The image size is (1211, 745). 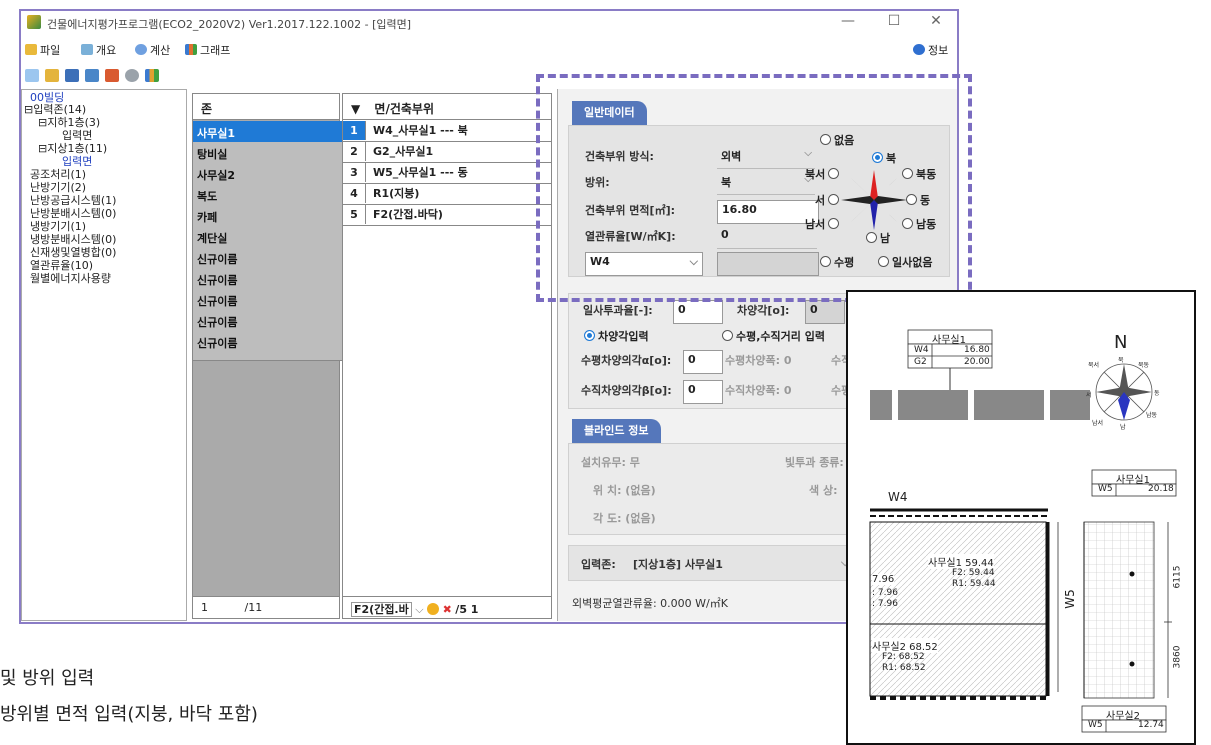 What do you see at coordinates (112, 75) in the screenshot?
I see `home-icon` at bounding box center [112, 75].